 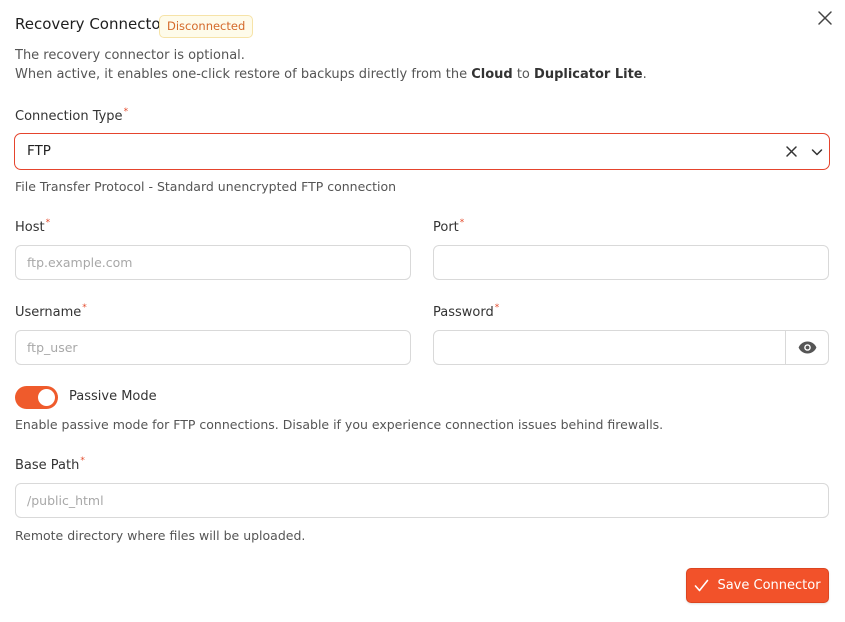 I want to click on base-path-input, so click(x=422, y=500).